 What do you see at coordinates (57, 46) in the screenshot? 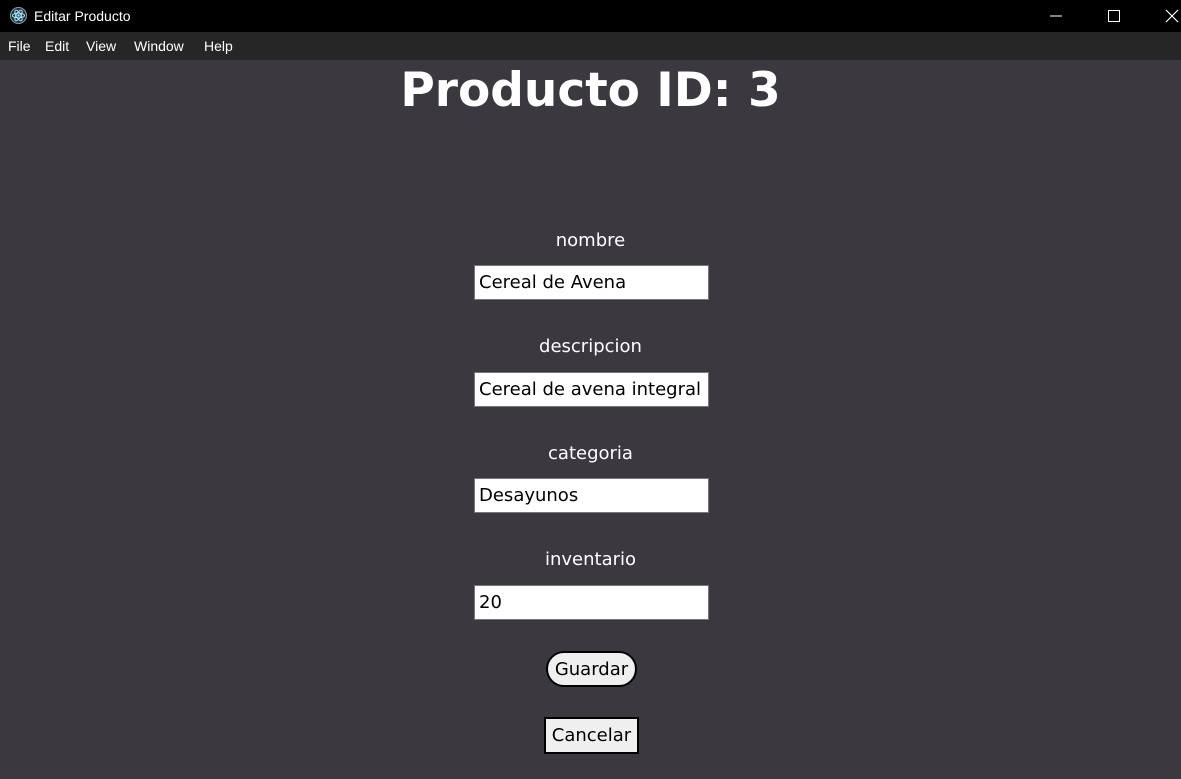
I see `menu-edit: Edit` at bounding box center [57, 46].